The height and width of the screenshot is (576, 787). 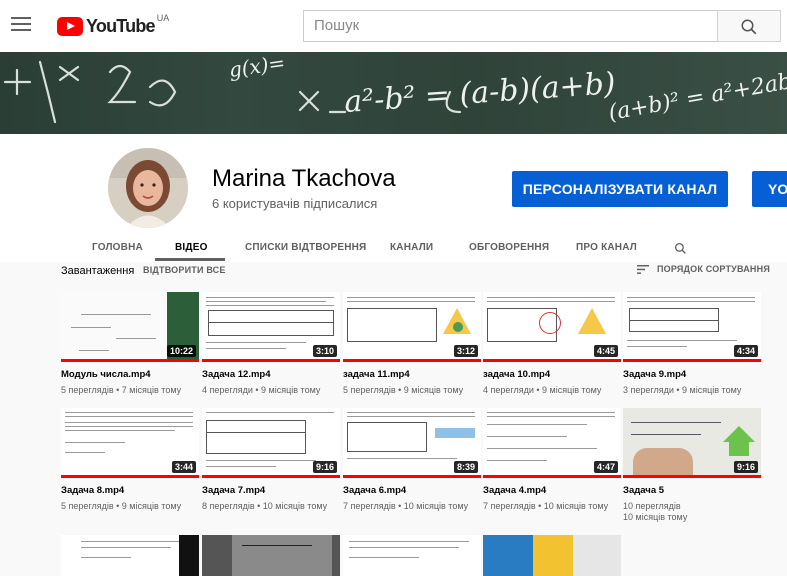 I want to click on active-tab-indicator, so click(x=190, y=259).